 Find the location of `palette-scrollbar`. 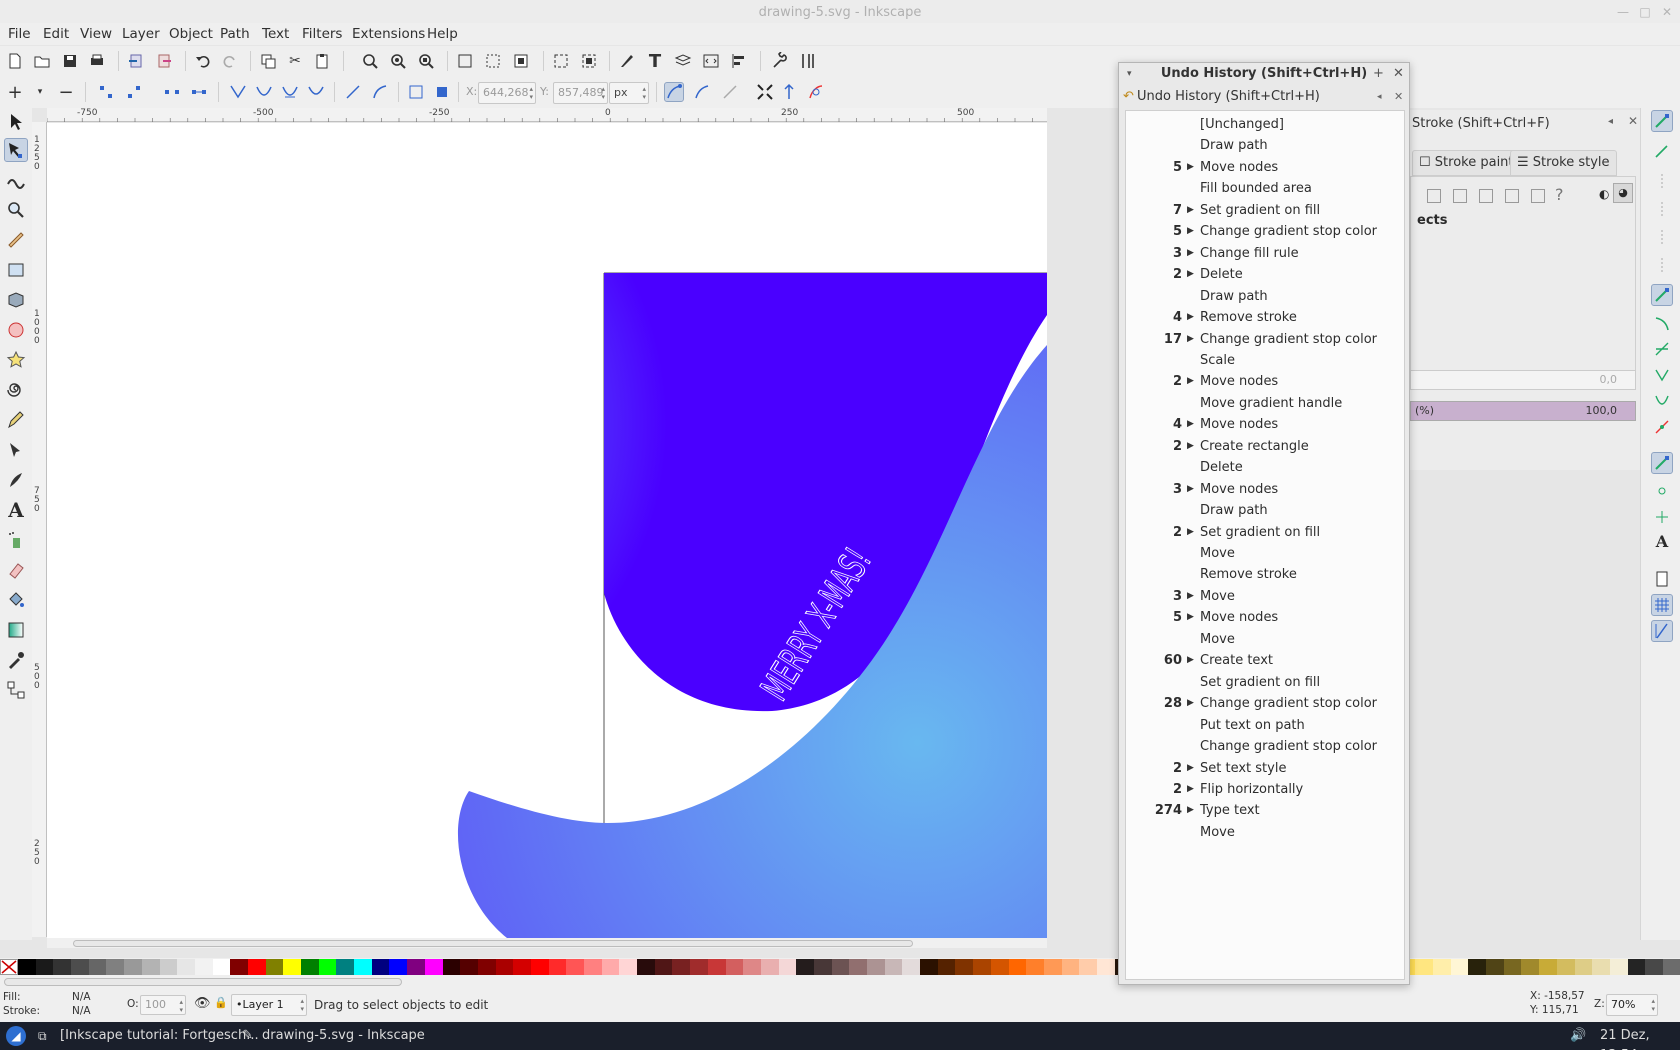

palette-scrollbar is located at coordinates (840, 982).